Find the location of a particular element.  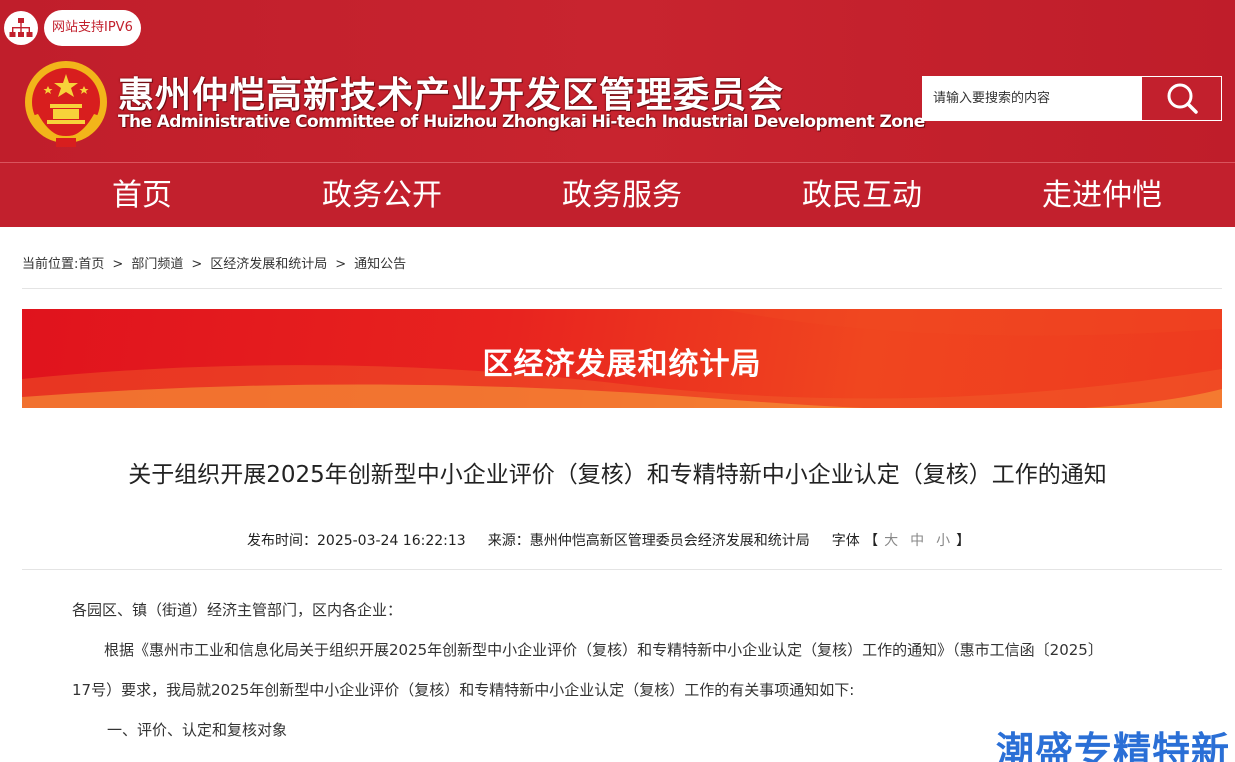

breadcrumb-prefix: 当前位置: is located at coordinates (50, 264).